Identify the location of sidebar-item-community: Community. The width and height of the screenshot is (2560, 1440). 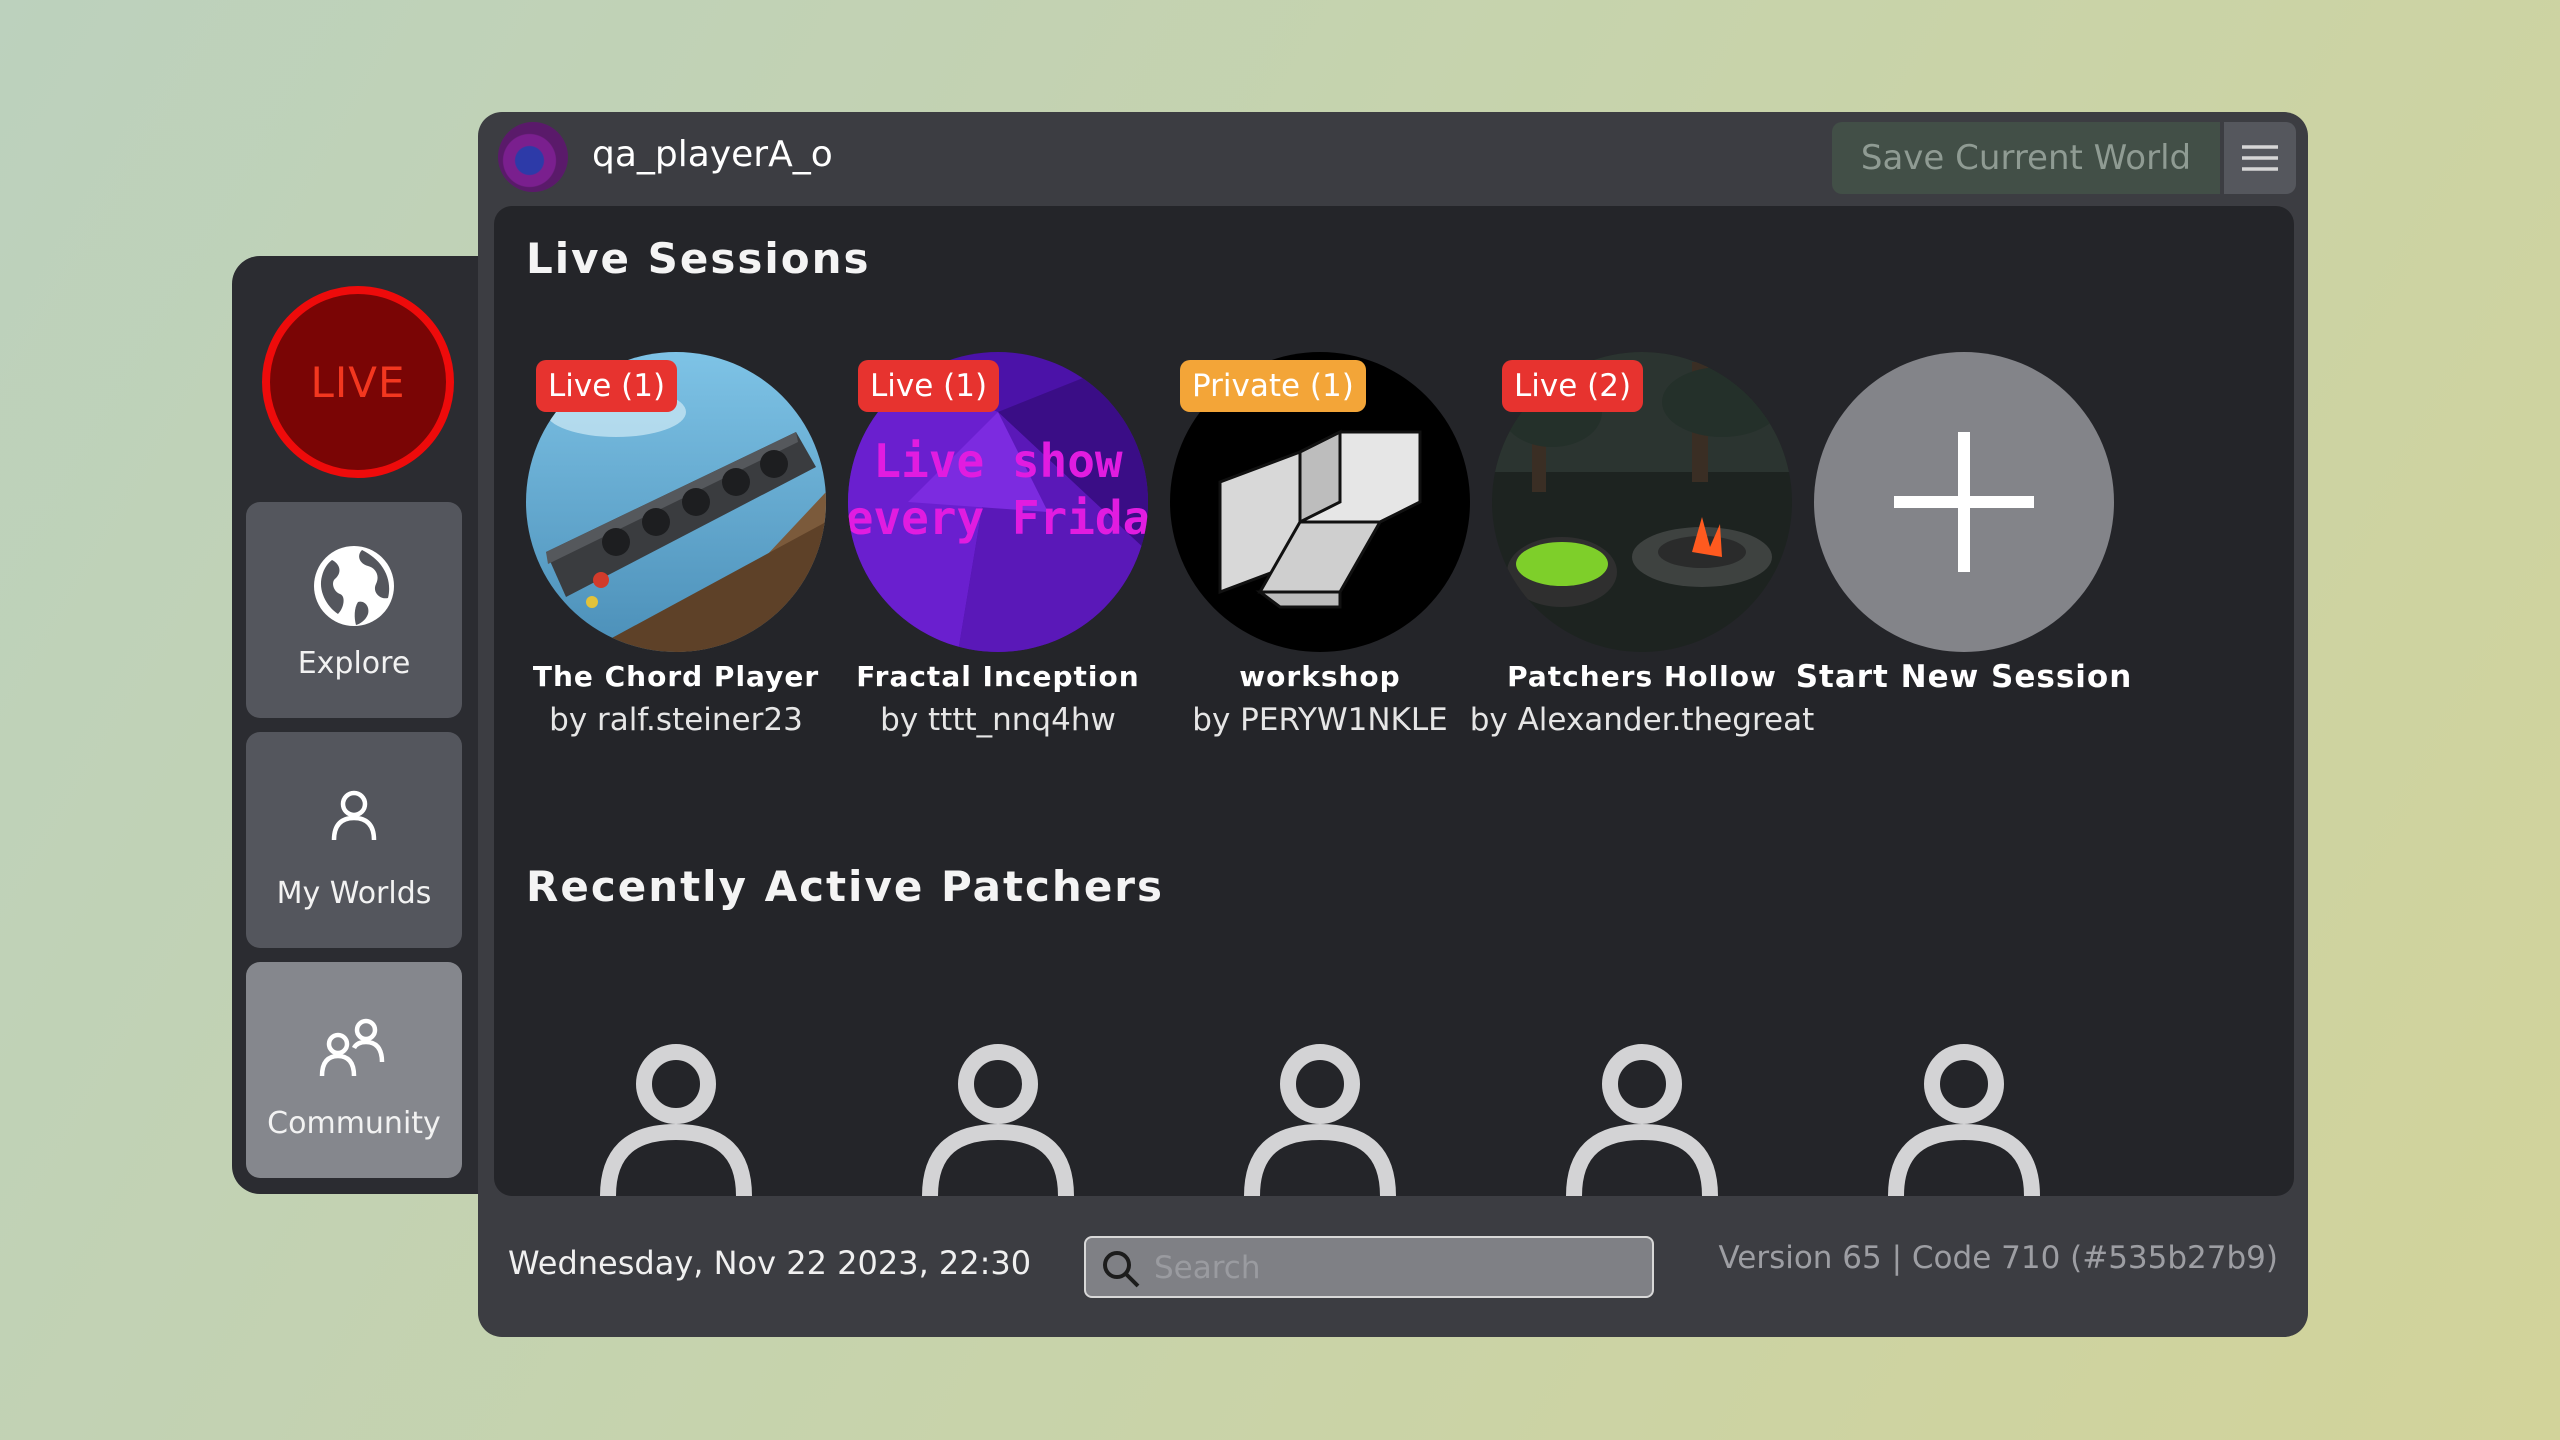
(354, 1070).